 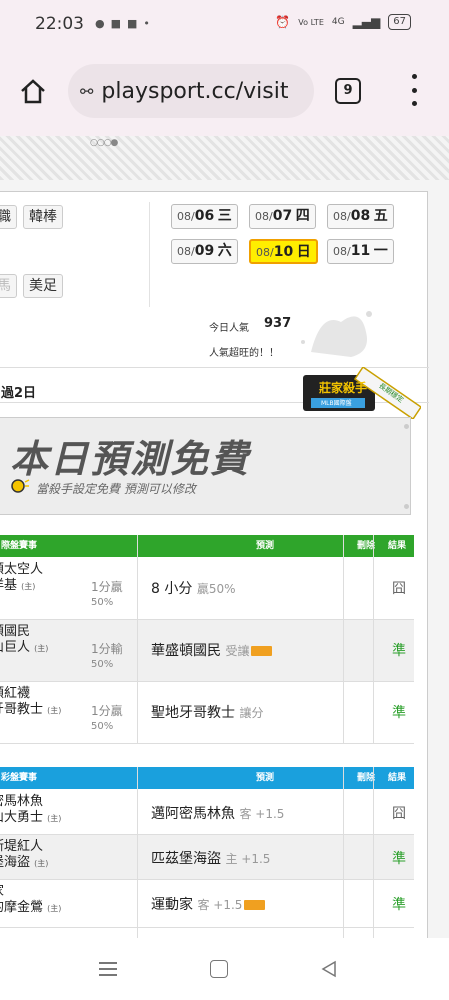 I want to click on home-team: 洋基 (主), so click(x=18, y=585).